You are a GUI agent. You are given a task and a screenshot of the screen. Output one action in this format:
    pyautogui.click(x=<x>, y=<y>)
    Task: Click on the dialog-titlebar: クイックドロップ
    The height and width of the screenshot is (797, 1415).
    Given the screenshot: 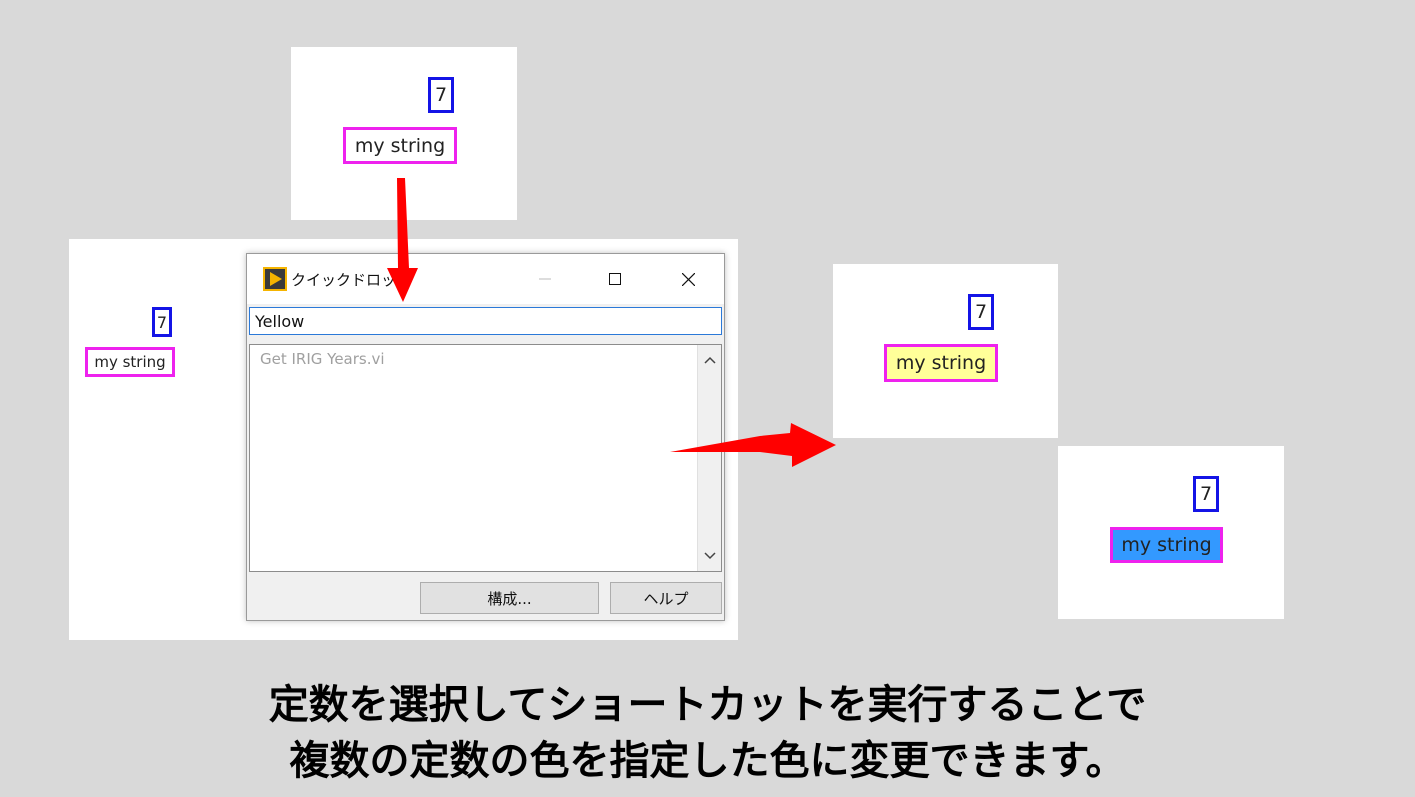 What is the action you would take?
    pyautogui.click(x=485, y=279)
    